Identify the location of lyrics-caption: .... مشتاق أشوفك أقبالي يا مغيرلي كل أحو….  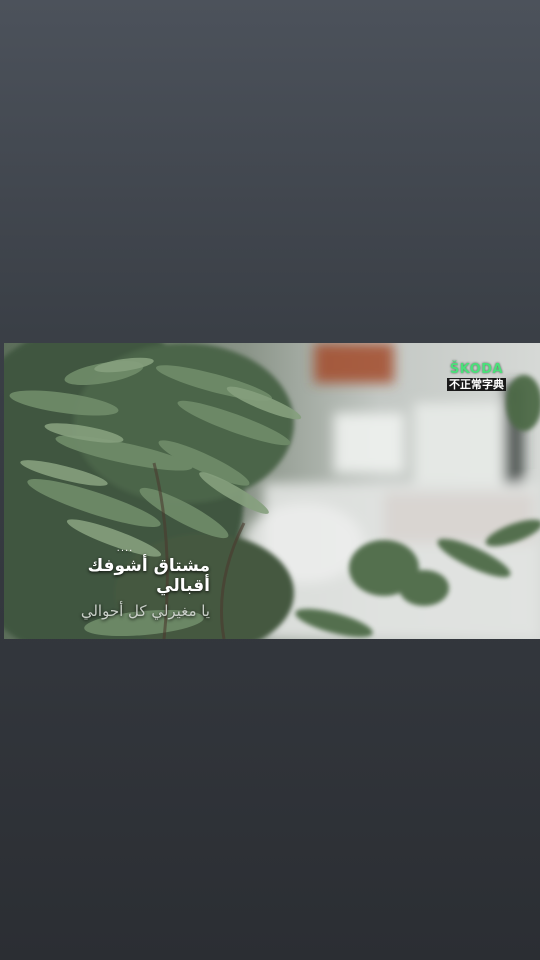
(125, 581).